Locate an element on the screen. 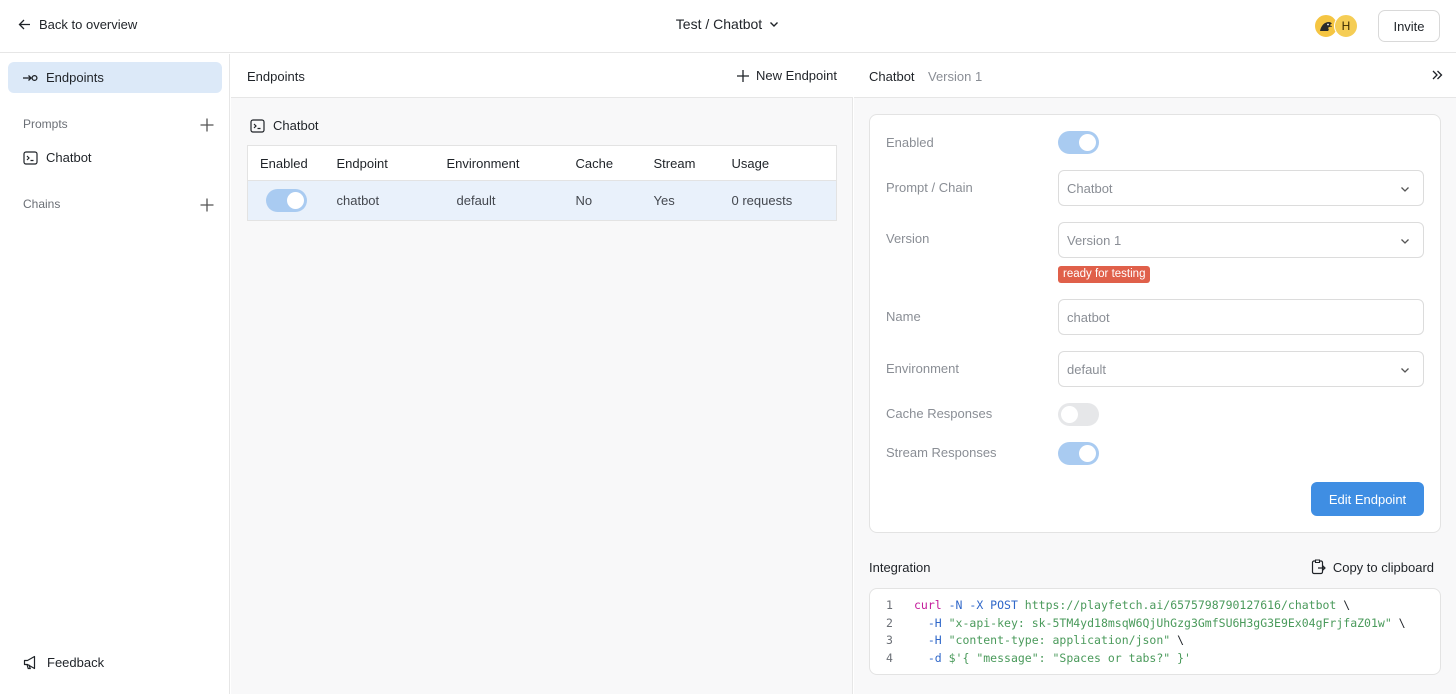 The width and height of the screenshot is (1456, 694). new-endpoint-label: New Endpoint is located at coordinates (796, 75).